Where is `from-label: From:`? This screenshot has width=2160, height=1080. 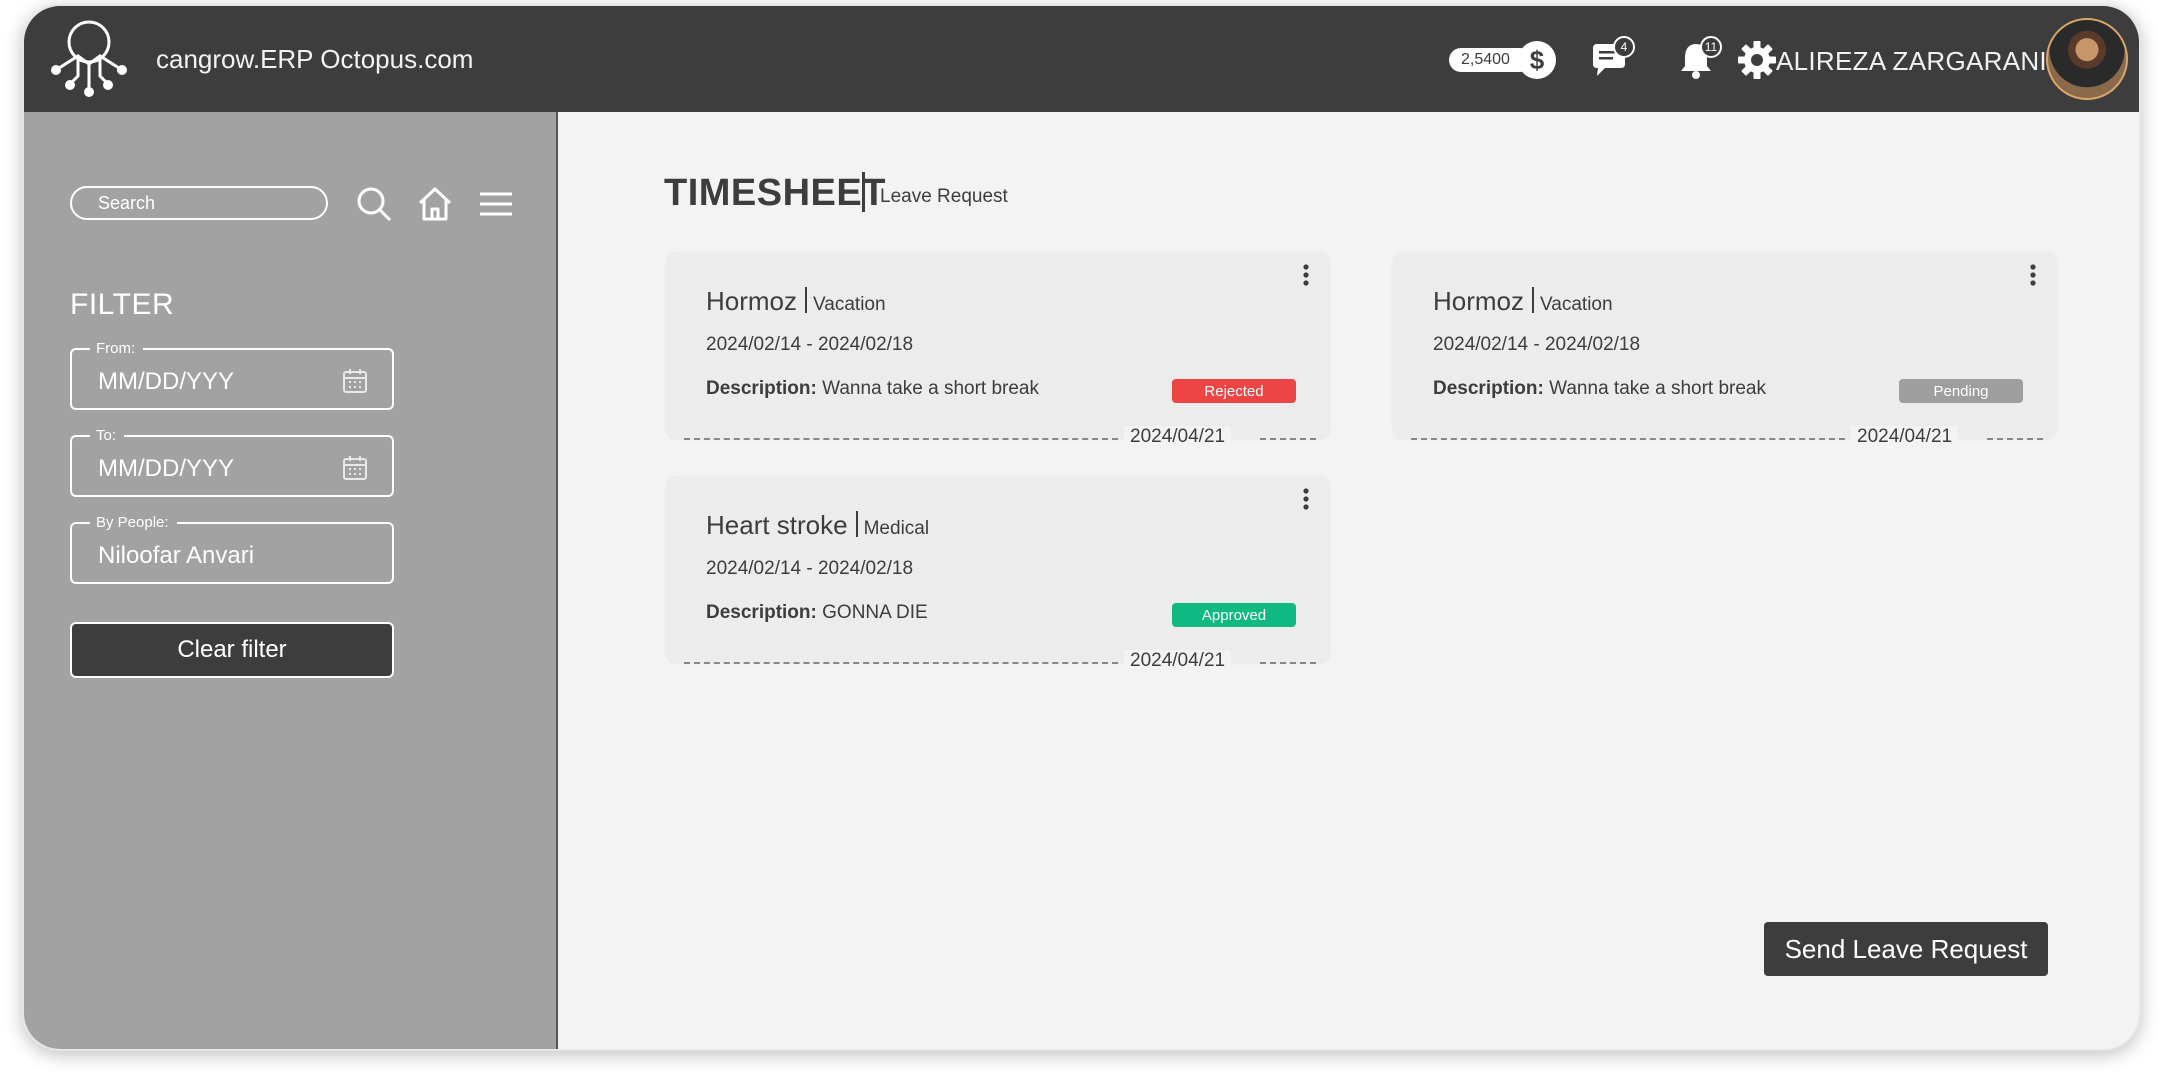
from-label: From: is located at coordinates (117, 348).